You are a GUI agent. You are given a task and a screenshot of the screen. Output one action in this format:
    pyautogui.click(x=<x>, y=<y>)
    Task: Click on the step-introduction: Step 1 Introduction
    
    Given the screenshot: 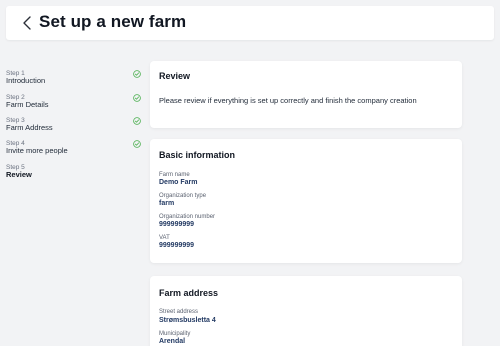 What is the action you would take?
    pyautogui.click(x=73, y=80)
    